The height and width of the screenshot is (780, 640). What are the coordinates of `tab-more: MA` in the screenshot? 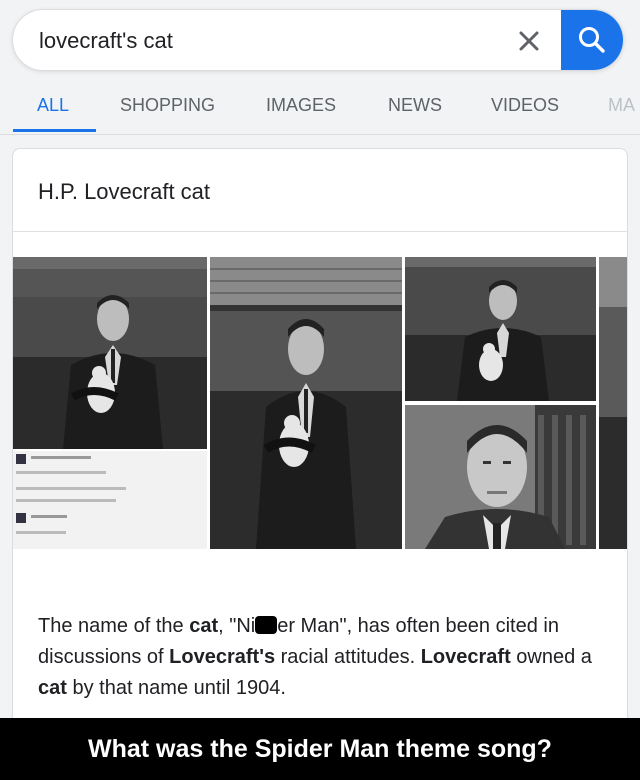 It's located at (621, 105).